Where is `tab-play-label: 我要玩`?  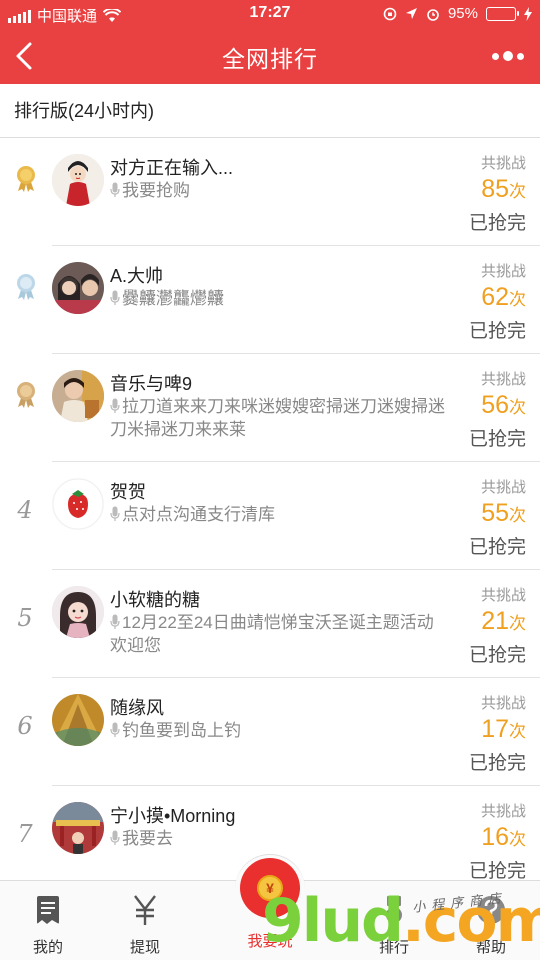 tab-play-label: 我要玩 is located at coordinates (270, 940).